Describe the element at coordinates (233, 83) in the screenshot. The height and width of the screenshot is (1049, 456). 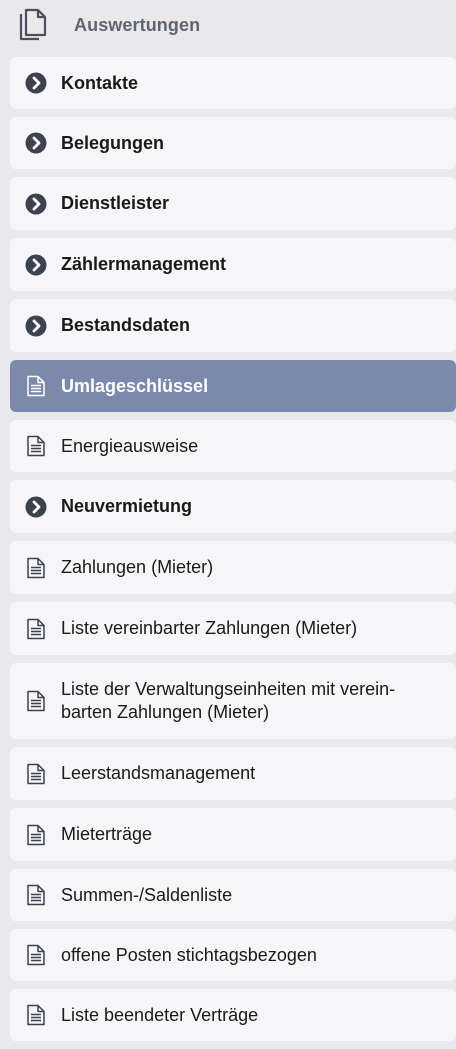
I see `list-item-kontakte: Kontakte` at that location.